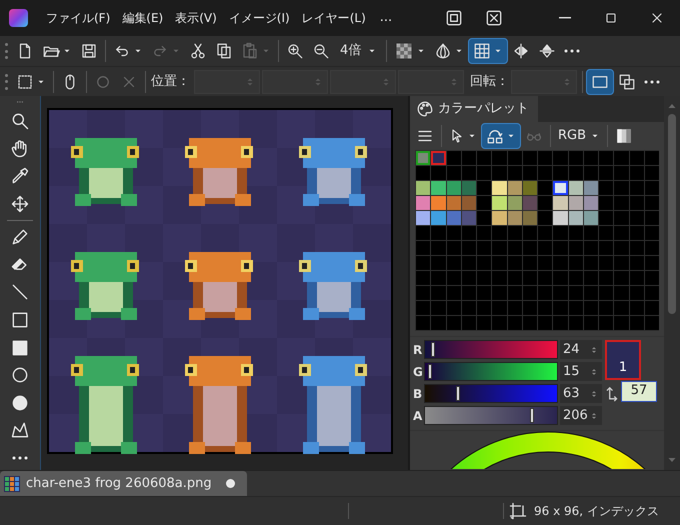 The width and height of the screenshot is (680, 525). What do you see at coordinates (78, 18) in the screenshot?
I see `menu-item: ファイル(F)` at bounding box center [78, 18].